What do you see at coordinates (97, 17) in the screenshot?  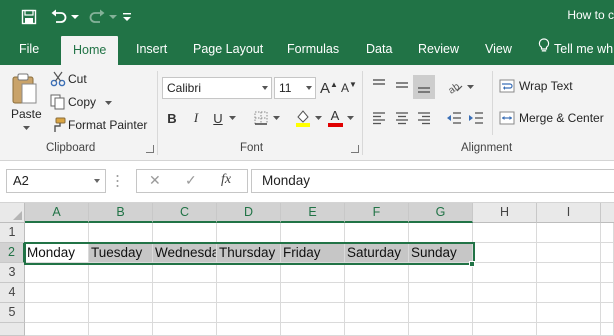 I see `redo-icon` at bounding box center [97, 17].